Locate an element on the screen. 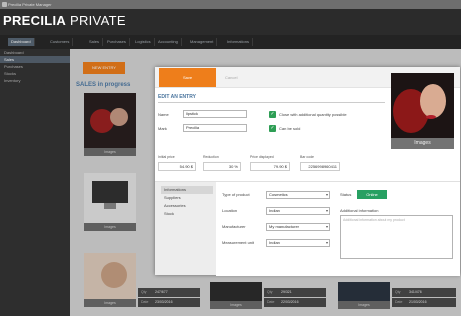 The height and width of the screenshot is (316, 461). manufacturer-select-value: My manufacturer is located at coordinates (284, 226).